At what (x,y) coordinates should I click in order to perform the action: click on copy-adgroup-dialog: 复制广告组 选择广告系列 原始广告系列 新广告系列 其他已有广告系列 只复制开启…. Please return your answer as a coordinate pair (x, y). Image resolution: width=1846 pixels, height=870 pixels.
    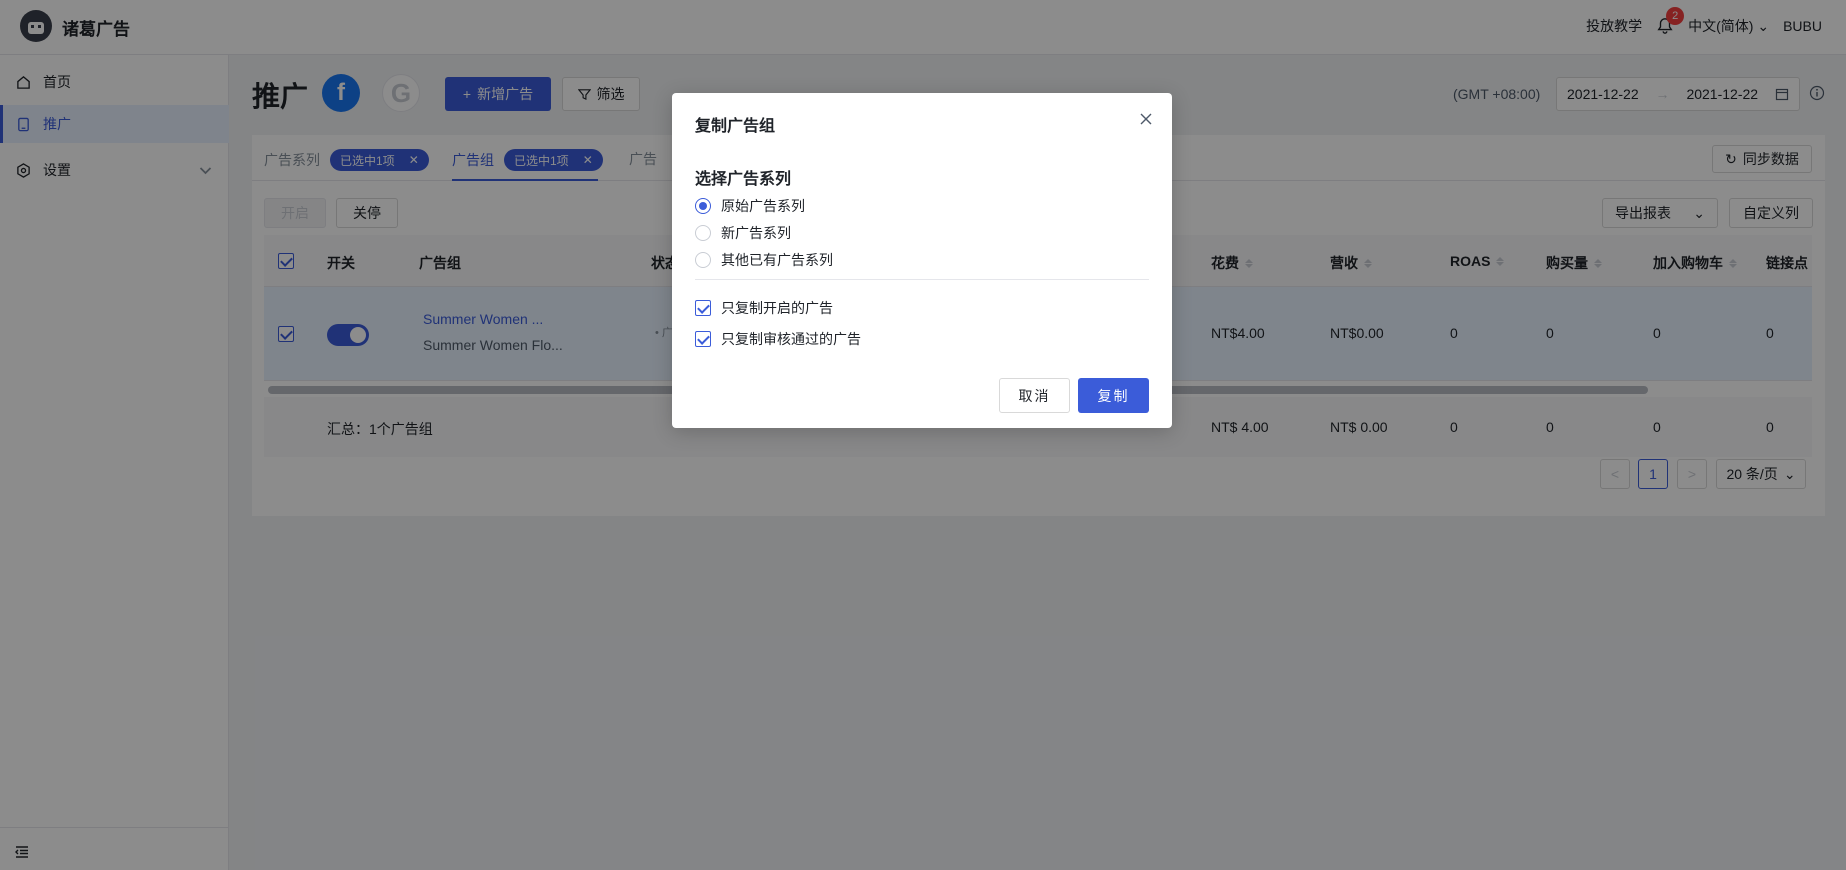
    Looking at the image, I should click on (922, 260).